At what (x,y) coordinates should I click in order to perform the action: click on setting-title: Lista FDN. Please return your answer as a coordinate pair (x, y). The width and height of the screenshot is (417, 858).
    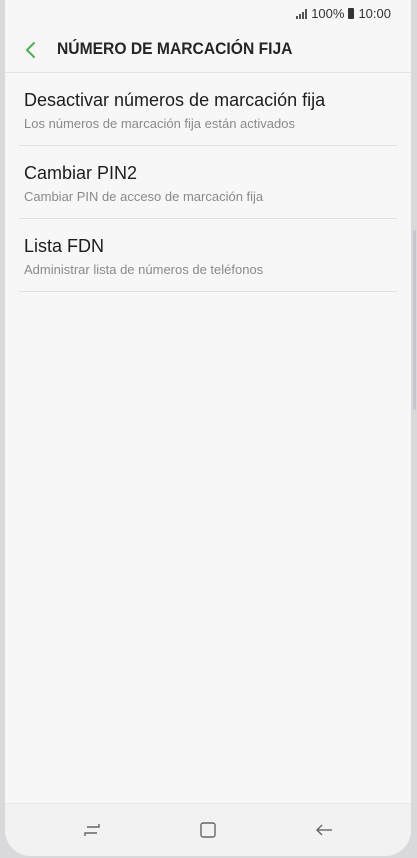
    Looking at the image, I should click on (64, 246).